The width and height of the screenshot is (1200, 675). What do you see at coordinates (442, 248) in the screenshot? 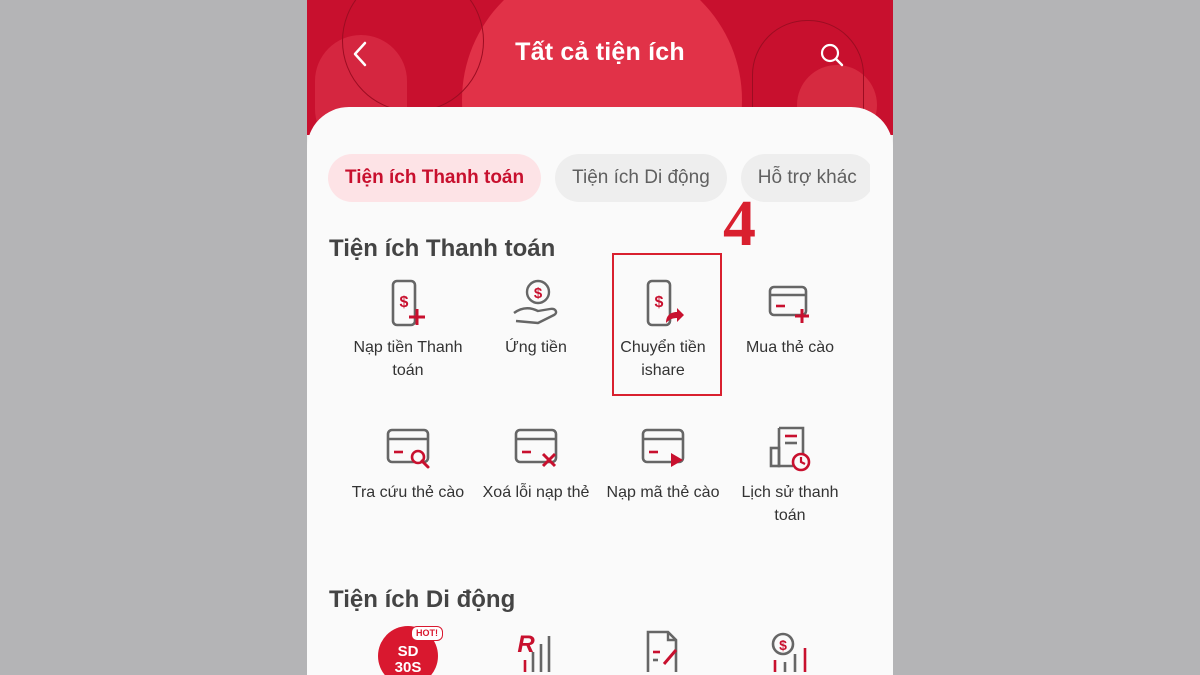
I see `section-title-payment: Tiện ích Thanh toán` at bounding box center [442, 248].